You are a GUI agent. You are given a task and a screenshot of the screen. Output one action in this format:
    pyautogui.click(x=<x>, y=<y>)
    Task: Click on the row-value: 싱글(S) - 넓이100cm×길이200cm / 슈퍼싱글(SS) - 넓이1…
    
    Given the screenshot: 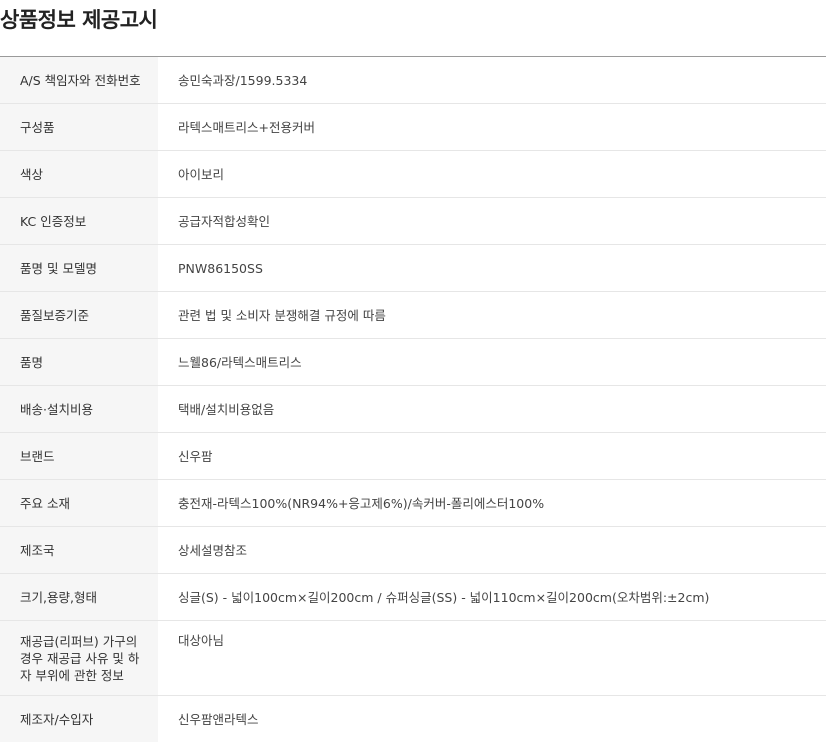 What is the action you would take?
    pyautogui.click(x=444, y=597)
    